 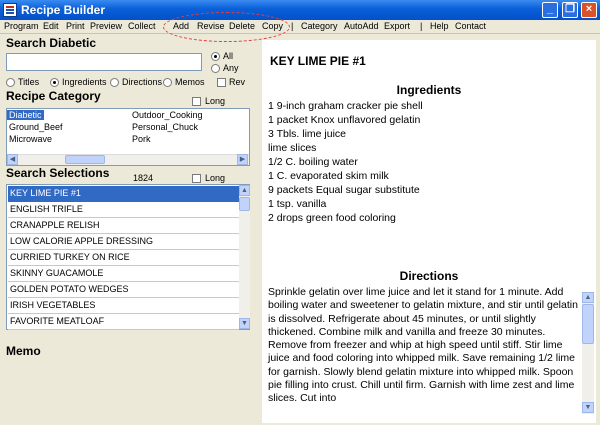 I want to click on menu-collect: Collect, so click(x=142, y=26).